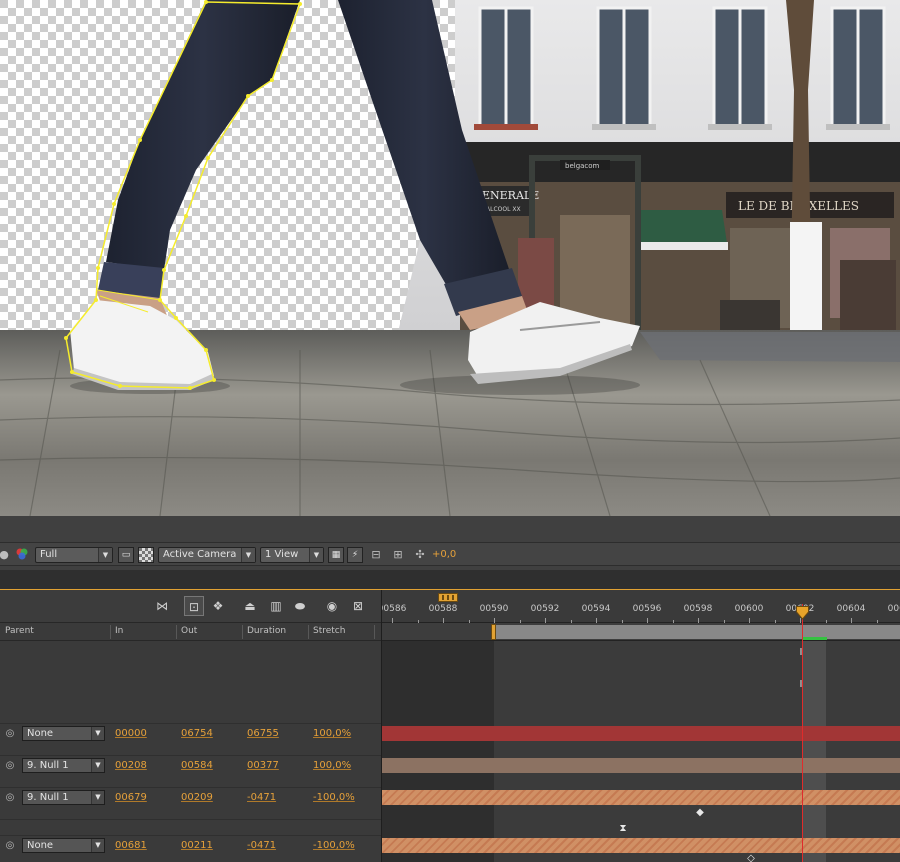 The width and height of the screenshot is (900, 862). Describe the element at coordinates (700, 812) in the screenshot. I see `keyframe-icon: ◆` at that location.